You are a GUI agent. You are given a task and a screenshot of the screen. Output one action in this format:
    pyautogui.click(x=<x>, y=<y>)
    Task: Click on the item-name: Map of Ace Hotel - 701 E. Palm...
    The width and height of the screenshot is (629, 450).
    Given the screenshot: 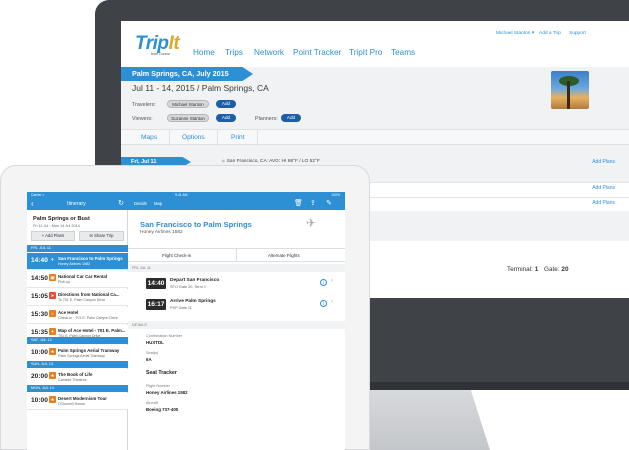 What is the action you would take?
    pyautogui.click(x=92, y=330)
    